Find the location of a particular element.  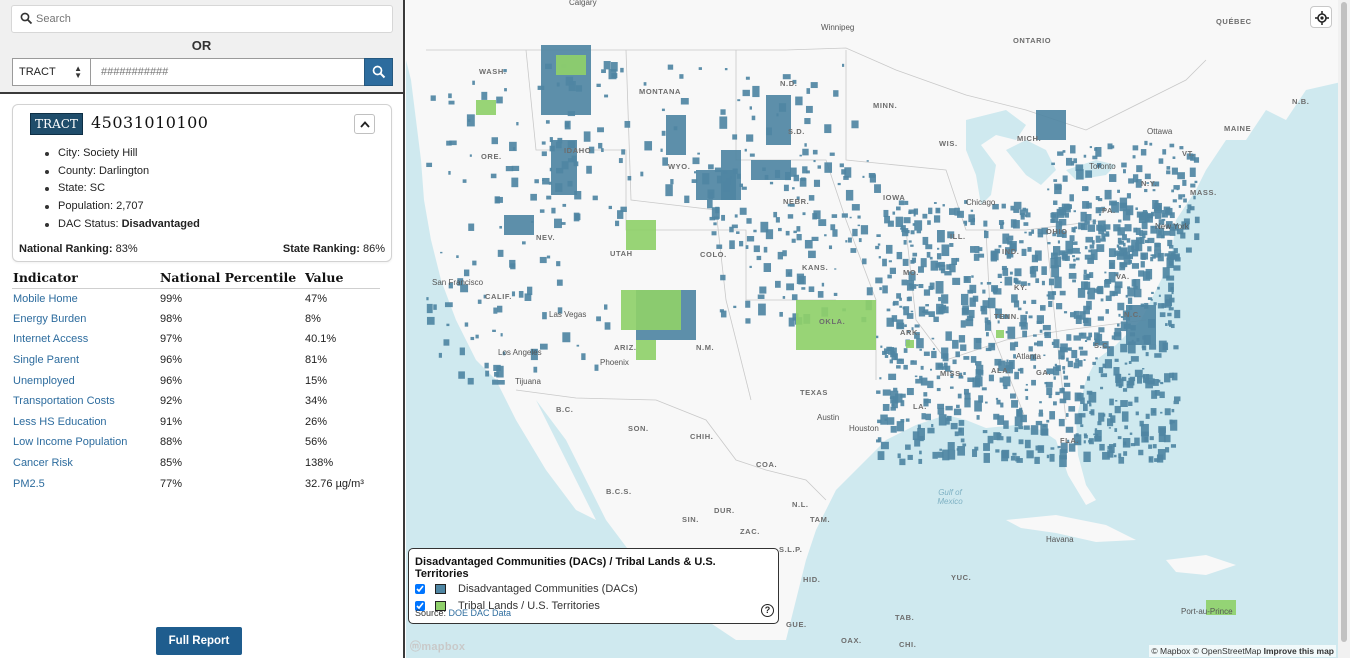

state-label: N.D. is located at coordinates (789, 83).